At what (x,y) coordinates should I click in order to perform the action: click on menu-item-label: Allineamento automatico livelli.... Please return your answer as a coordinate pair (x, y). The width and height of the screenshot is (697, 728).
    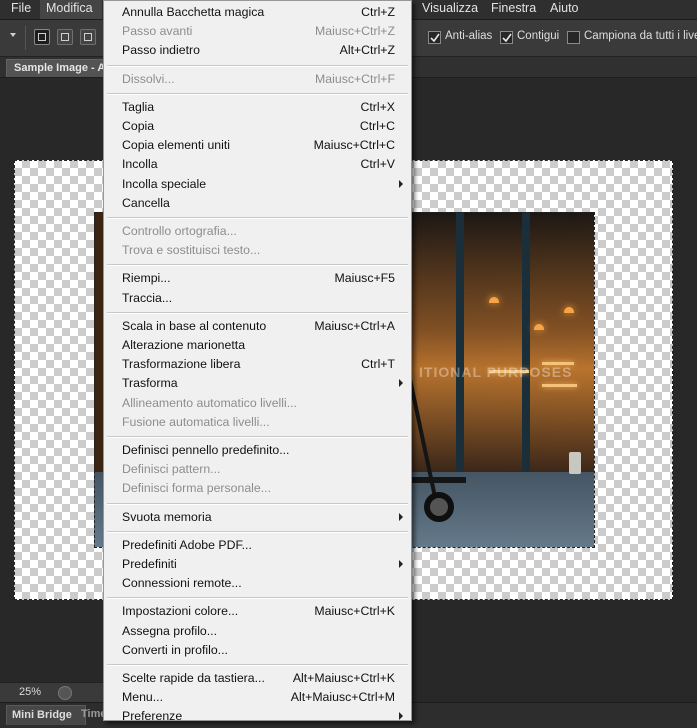
    Looking at the image, I should click on (209, 402).